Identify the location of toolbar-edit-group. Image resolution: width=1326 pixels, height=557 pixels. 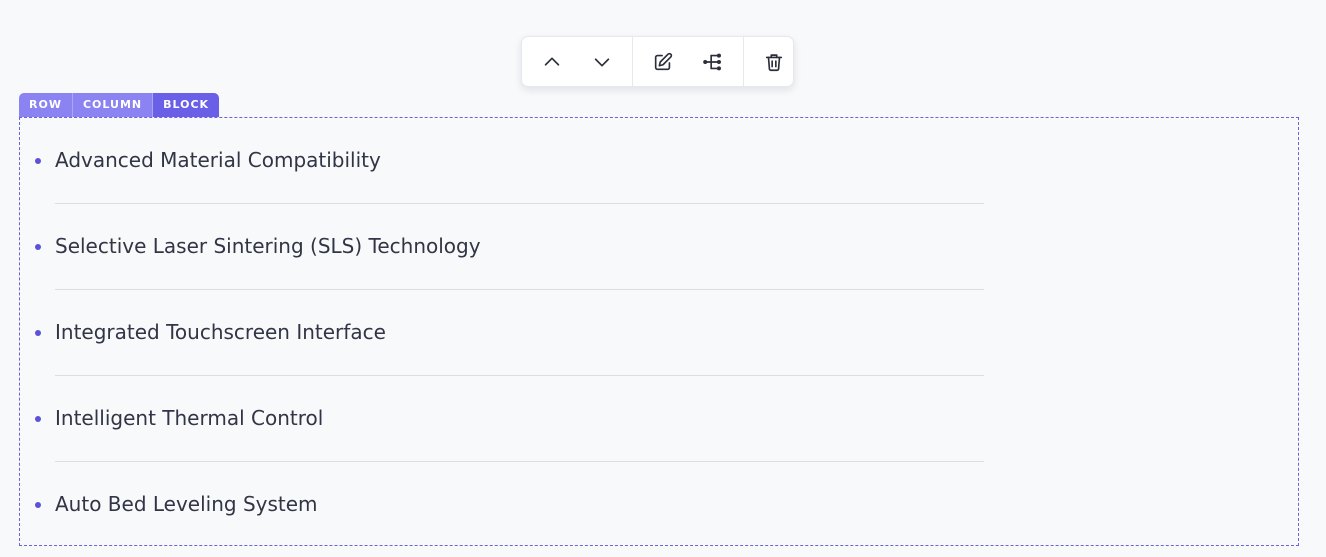
(687, 61).